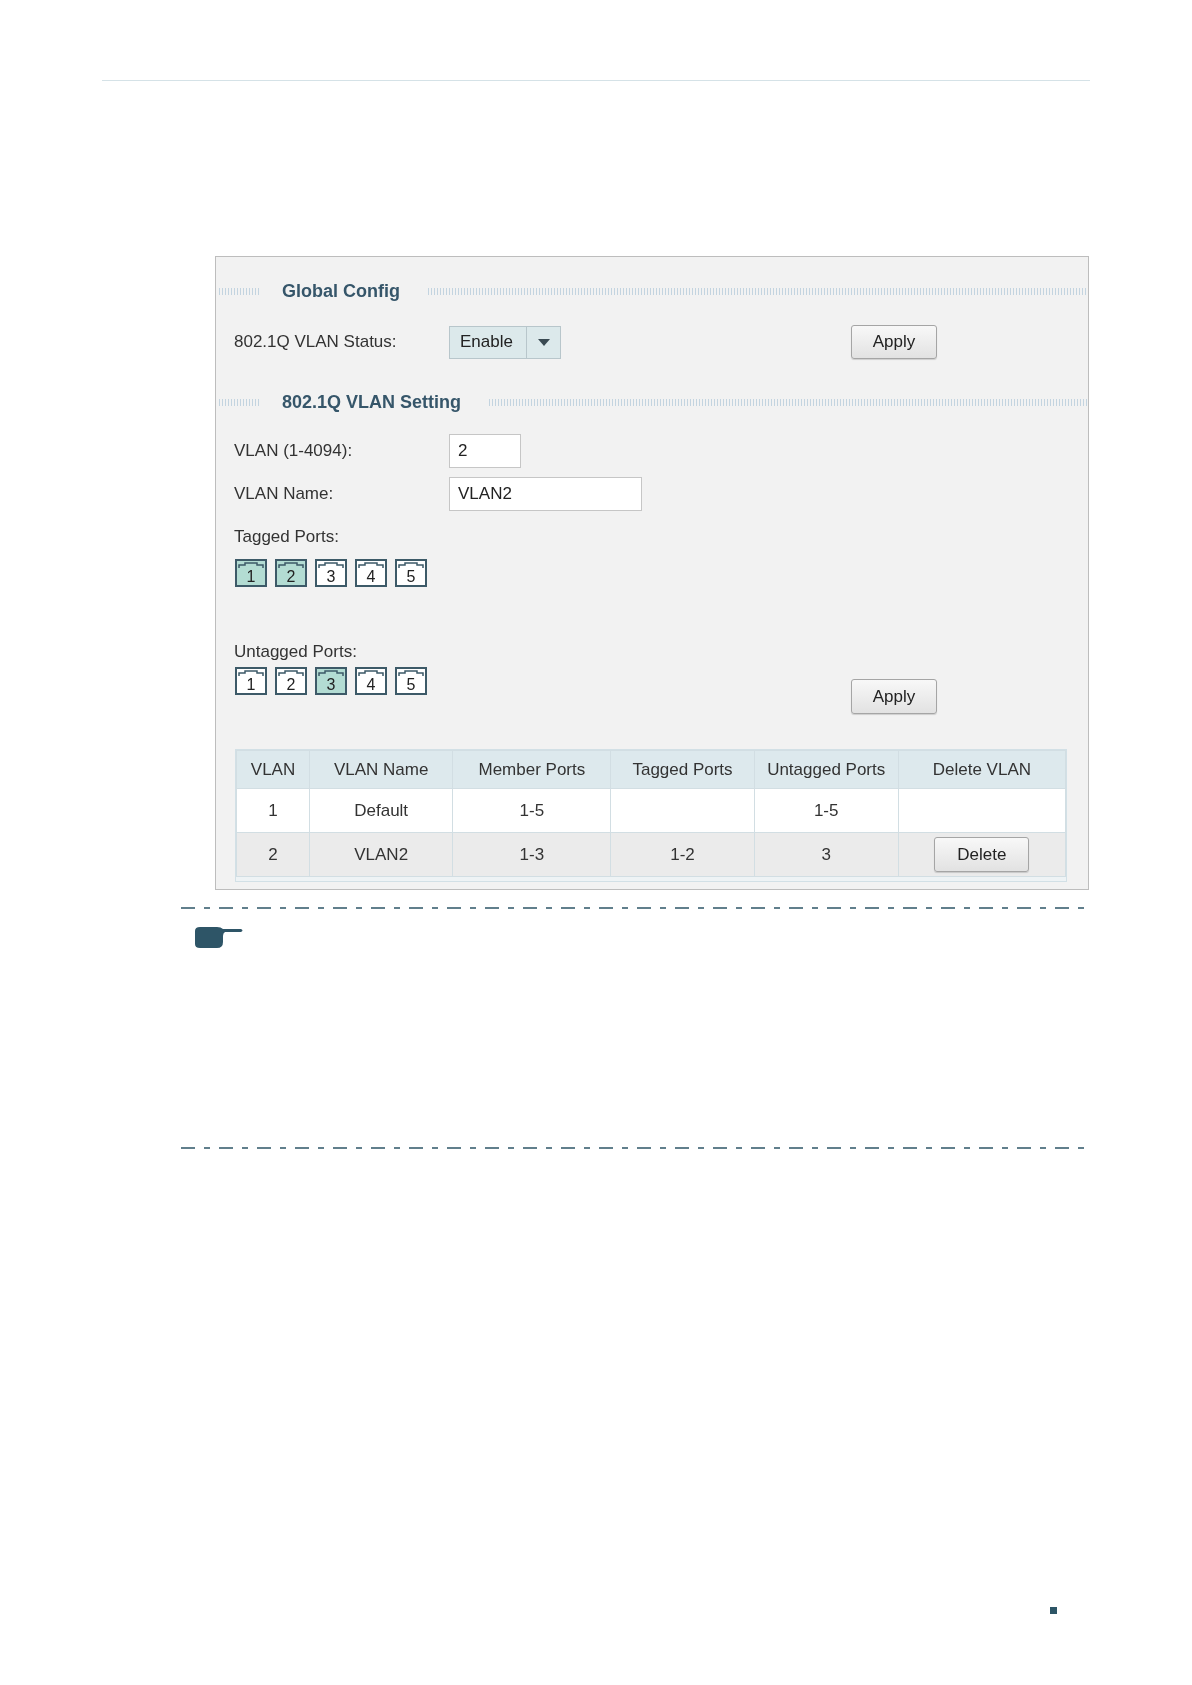 The height and width of the screenshot is (1685, 1192). What do you see at coordinates (341, 291) in the screenshot?
I see `section-heading: Global Config` at bounding box center [341, 291].